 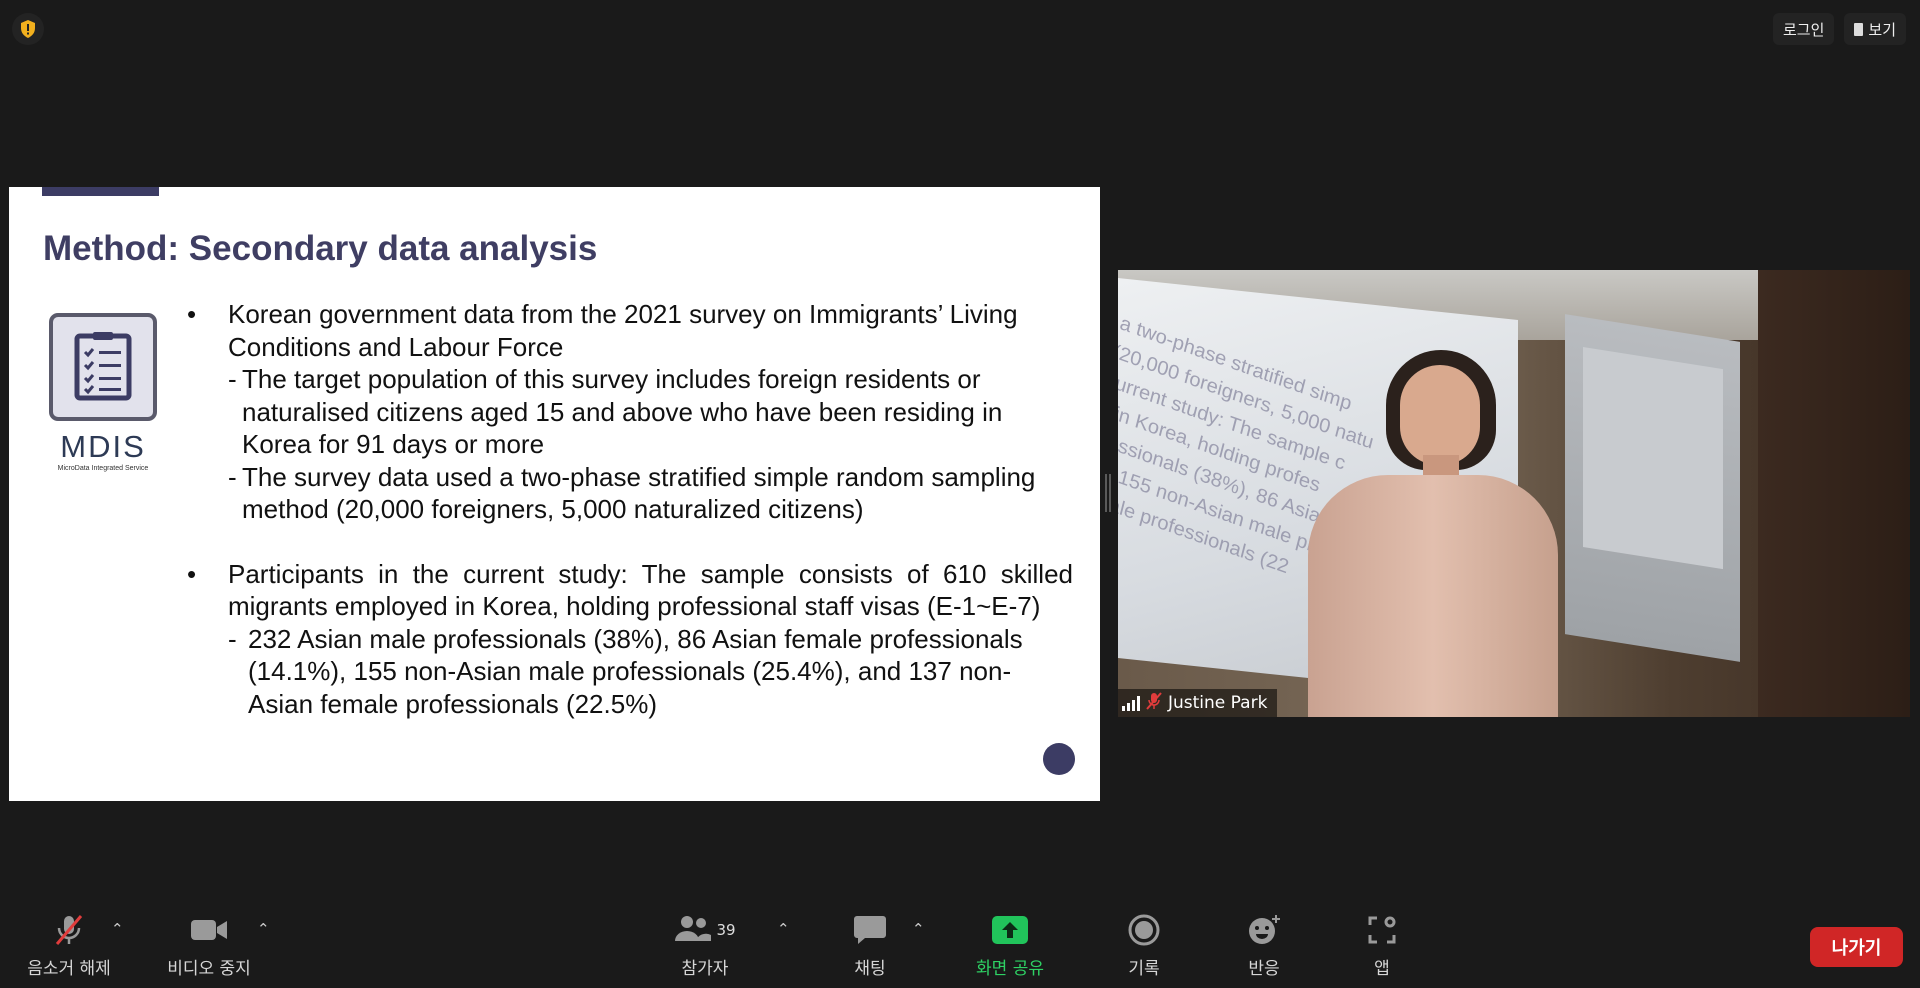 I want to click on audio-options-chevron-icon: ⌃, so click(x=117, y=929).